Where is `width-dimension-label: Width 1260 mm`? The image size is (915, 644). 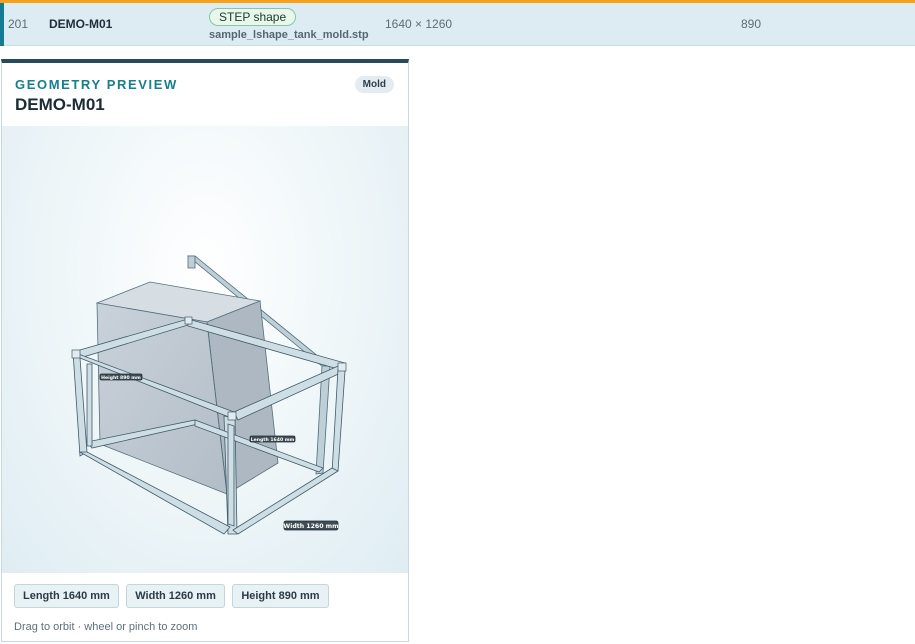
width-dimension-label: Width 1260 mm is located at coordinates (311, 525).